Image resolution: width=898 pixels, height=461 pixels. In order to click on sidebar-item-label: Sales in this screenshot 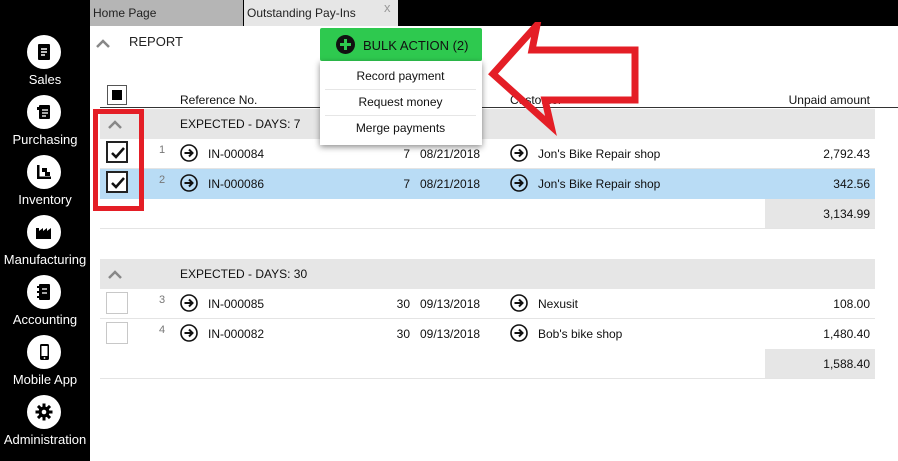, I will do `click(45, 79)`.